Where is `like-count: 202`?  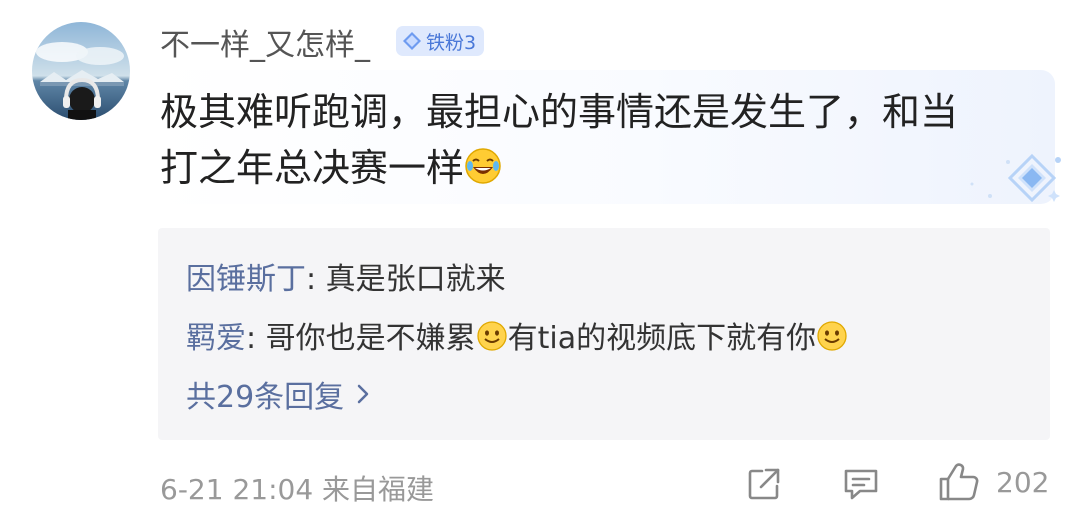
like-count: 202 is located at coordinates (1023, 482).